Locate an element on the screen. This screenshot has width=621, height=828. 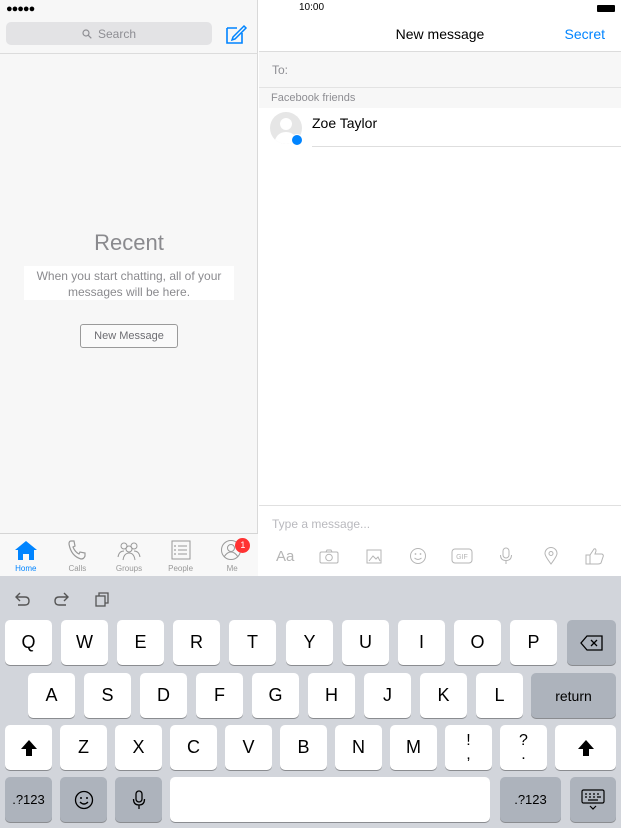
people-list-icon is located at coordinates (181, 550).